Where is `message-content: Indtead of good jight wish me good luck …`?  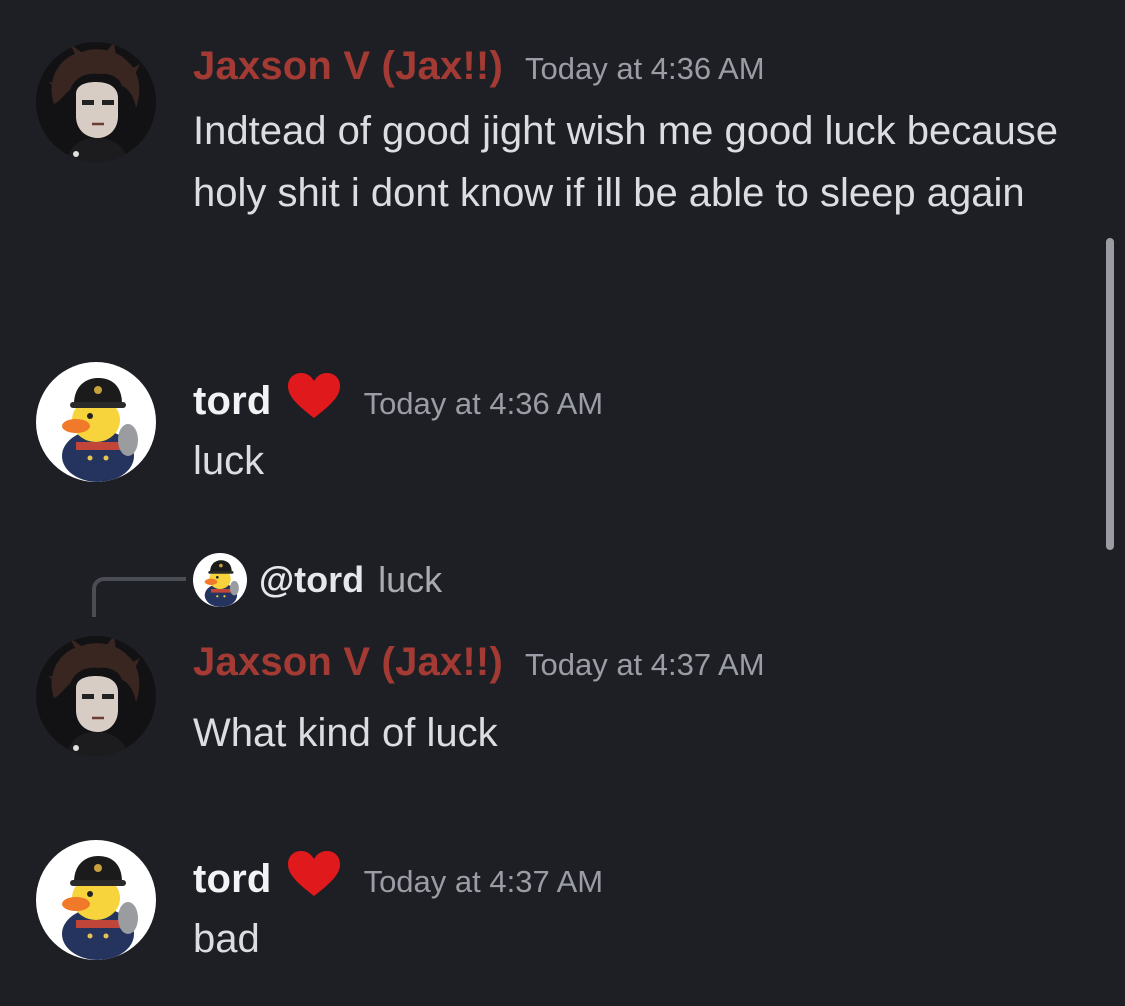 message-content: Indtead of good jight wish me good luck … is located at coordinates (626, 162).